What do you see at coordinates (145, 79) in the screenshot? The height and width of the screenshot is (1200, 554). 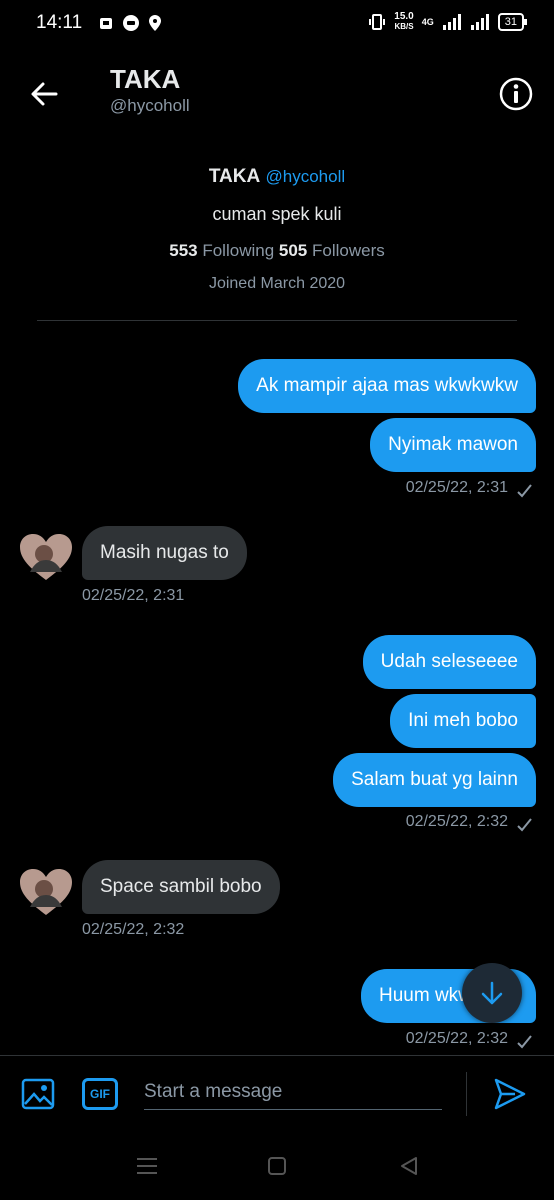 I see `header-name: TAKA` at bounding box center [145, 79].